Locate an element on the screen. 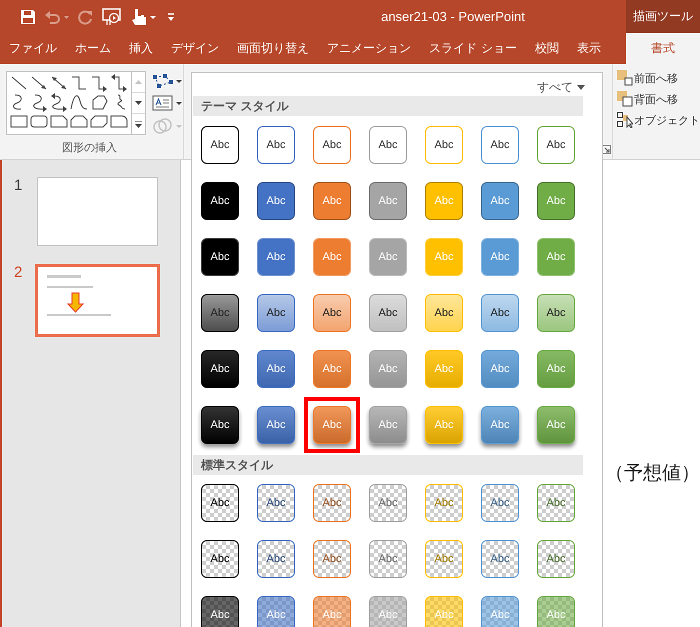  customize-icon is located at coordinates (171, 16).